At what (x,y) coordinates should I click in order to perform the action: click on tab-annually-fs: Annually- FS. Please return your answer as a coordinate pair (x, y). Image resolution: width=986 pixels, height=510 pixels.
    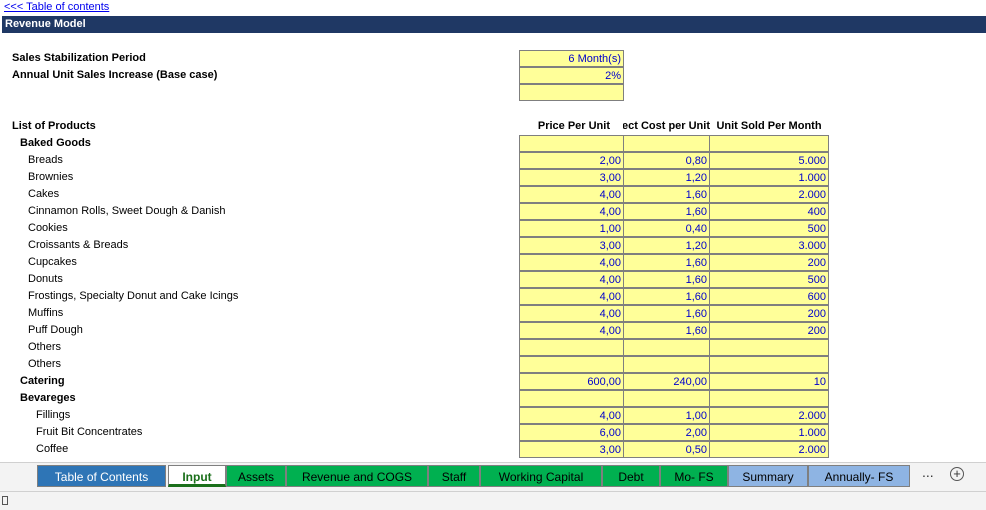
    Looking at the image, I should click on (859, 476).